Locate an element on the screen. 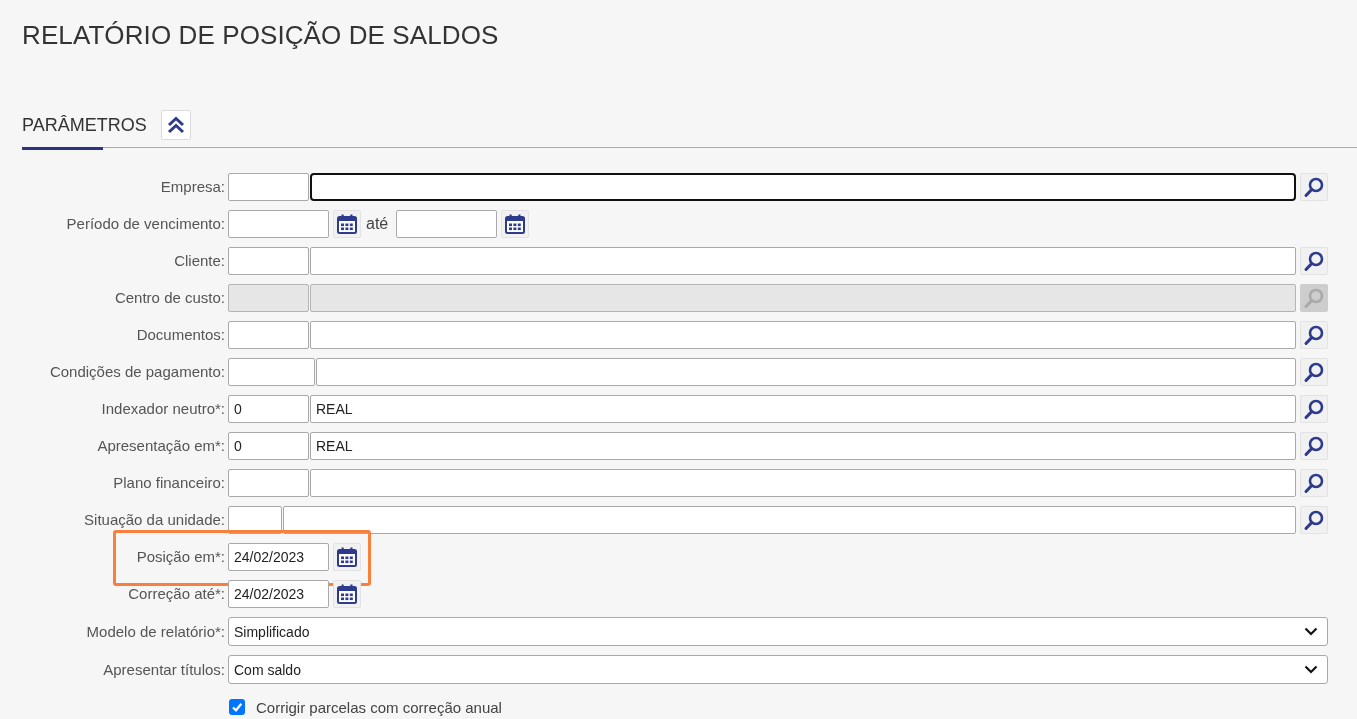 This screenshot has width=1357, height=719. collapse-button is located at coordinates (175, 125).